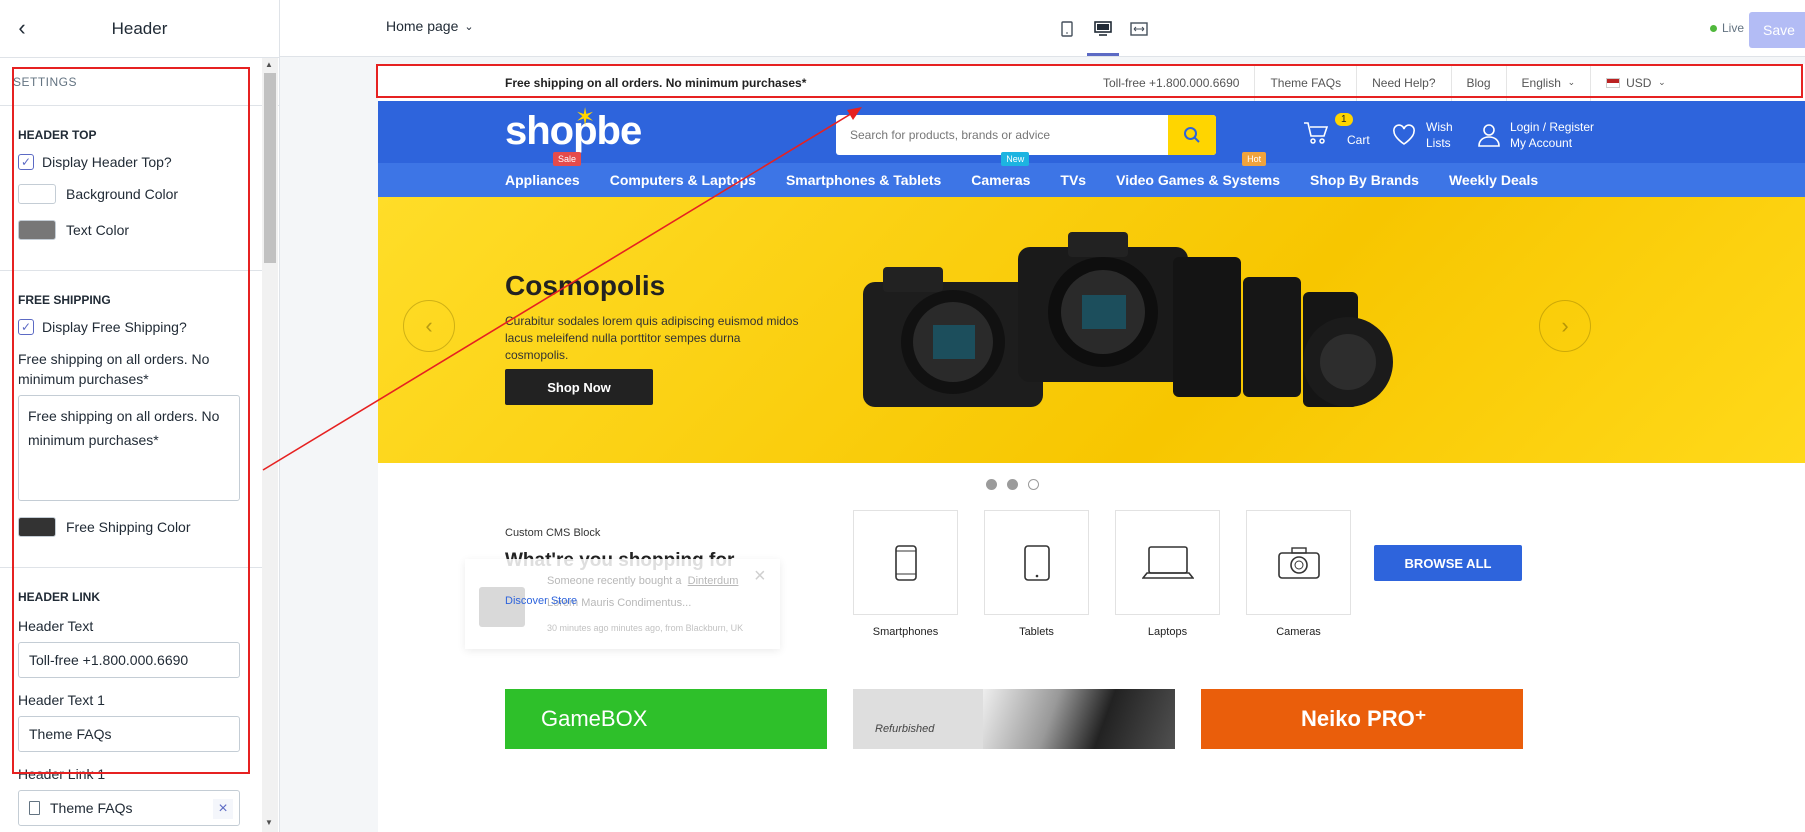  Describe the element at coordinates (1403, 82) in the screenshot. I see `need-help-link: Need Help?` at that location.